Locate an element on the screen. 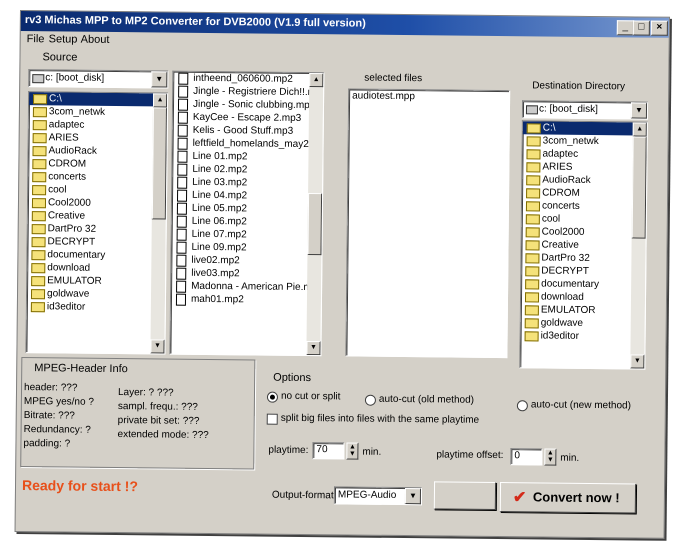 Image resolution: width=678 pixels, height=553 pixels. folder-item: Cool2000 is located at coordinates (584, 232).